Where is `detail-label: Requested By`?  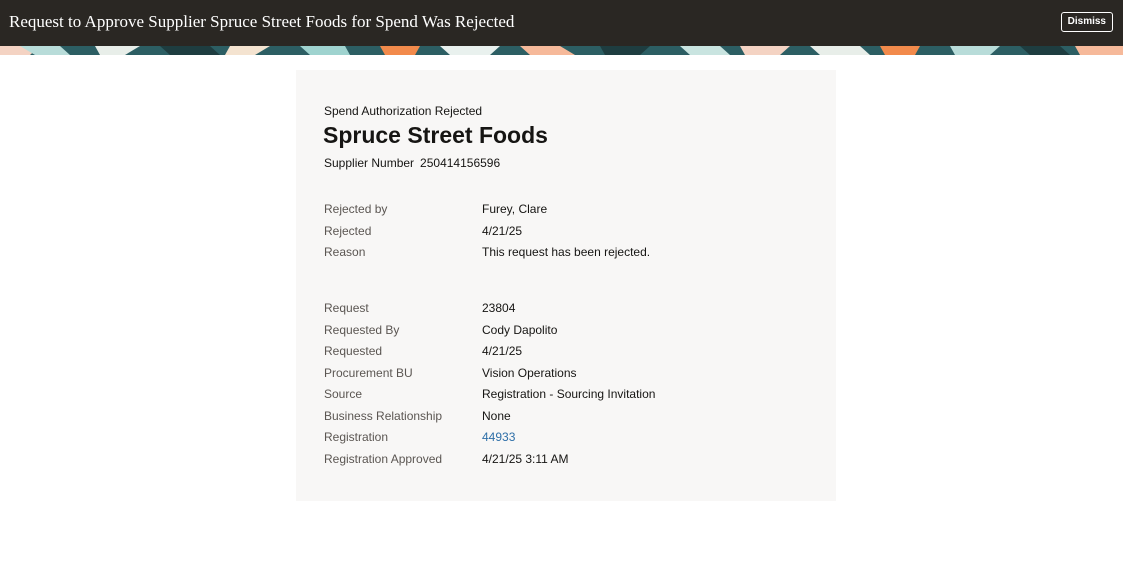
detail-label: Requested By is located at coordinates (362, 329).